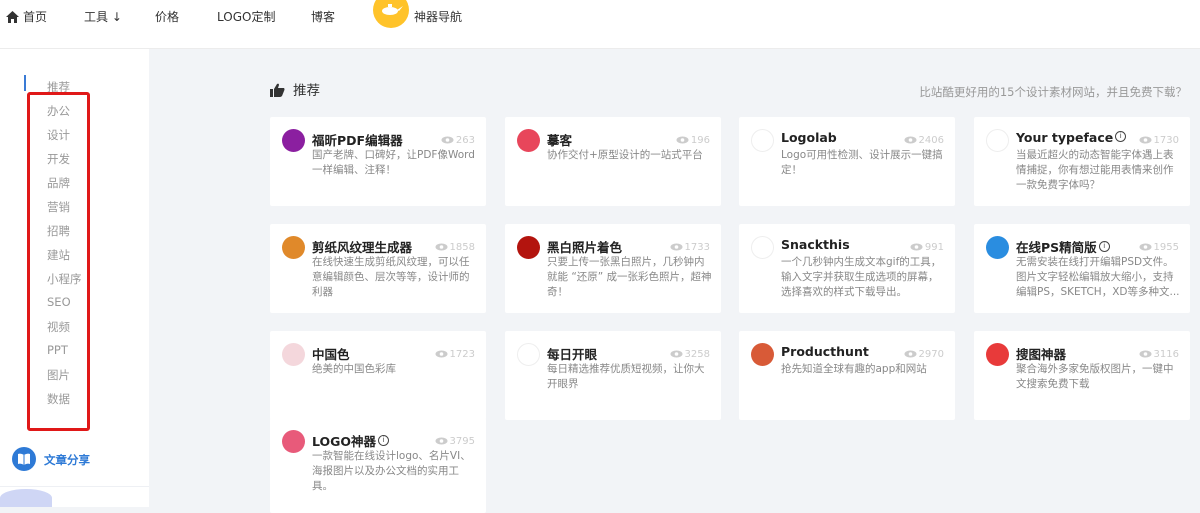 Image resolution: width=1200 pixels, height=513 pixels. What do you see at coordinates (1159, 247) in the screenshot?
I see `view-count: 1955` at bounding box center [1159, 247].